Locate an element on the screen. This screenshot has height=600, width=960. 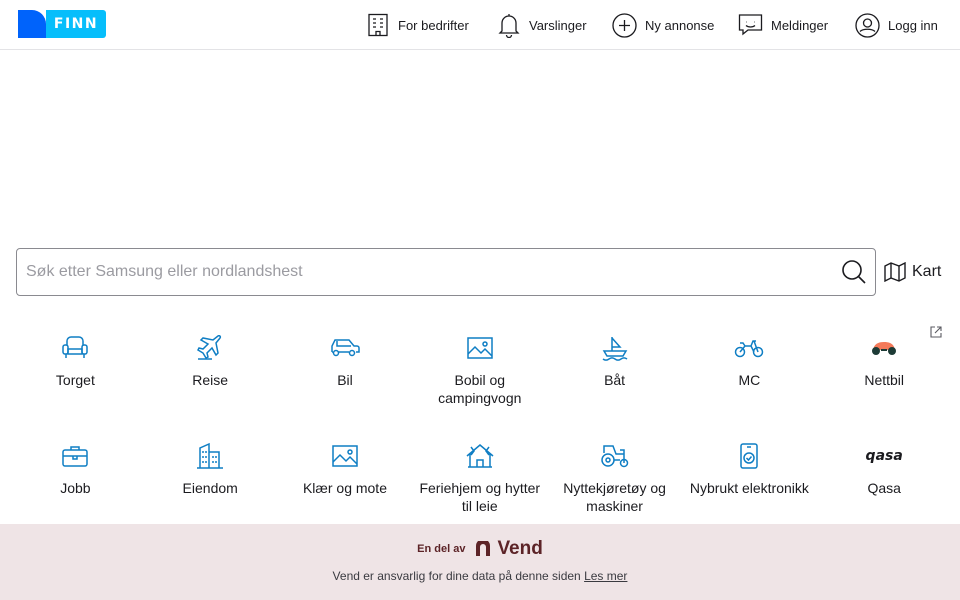
logo-mark is located at coordinates (32, 24).